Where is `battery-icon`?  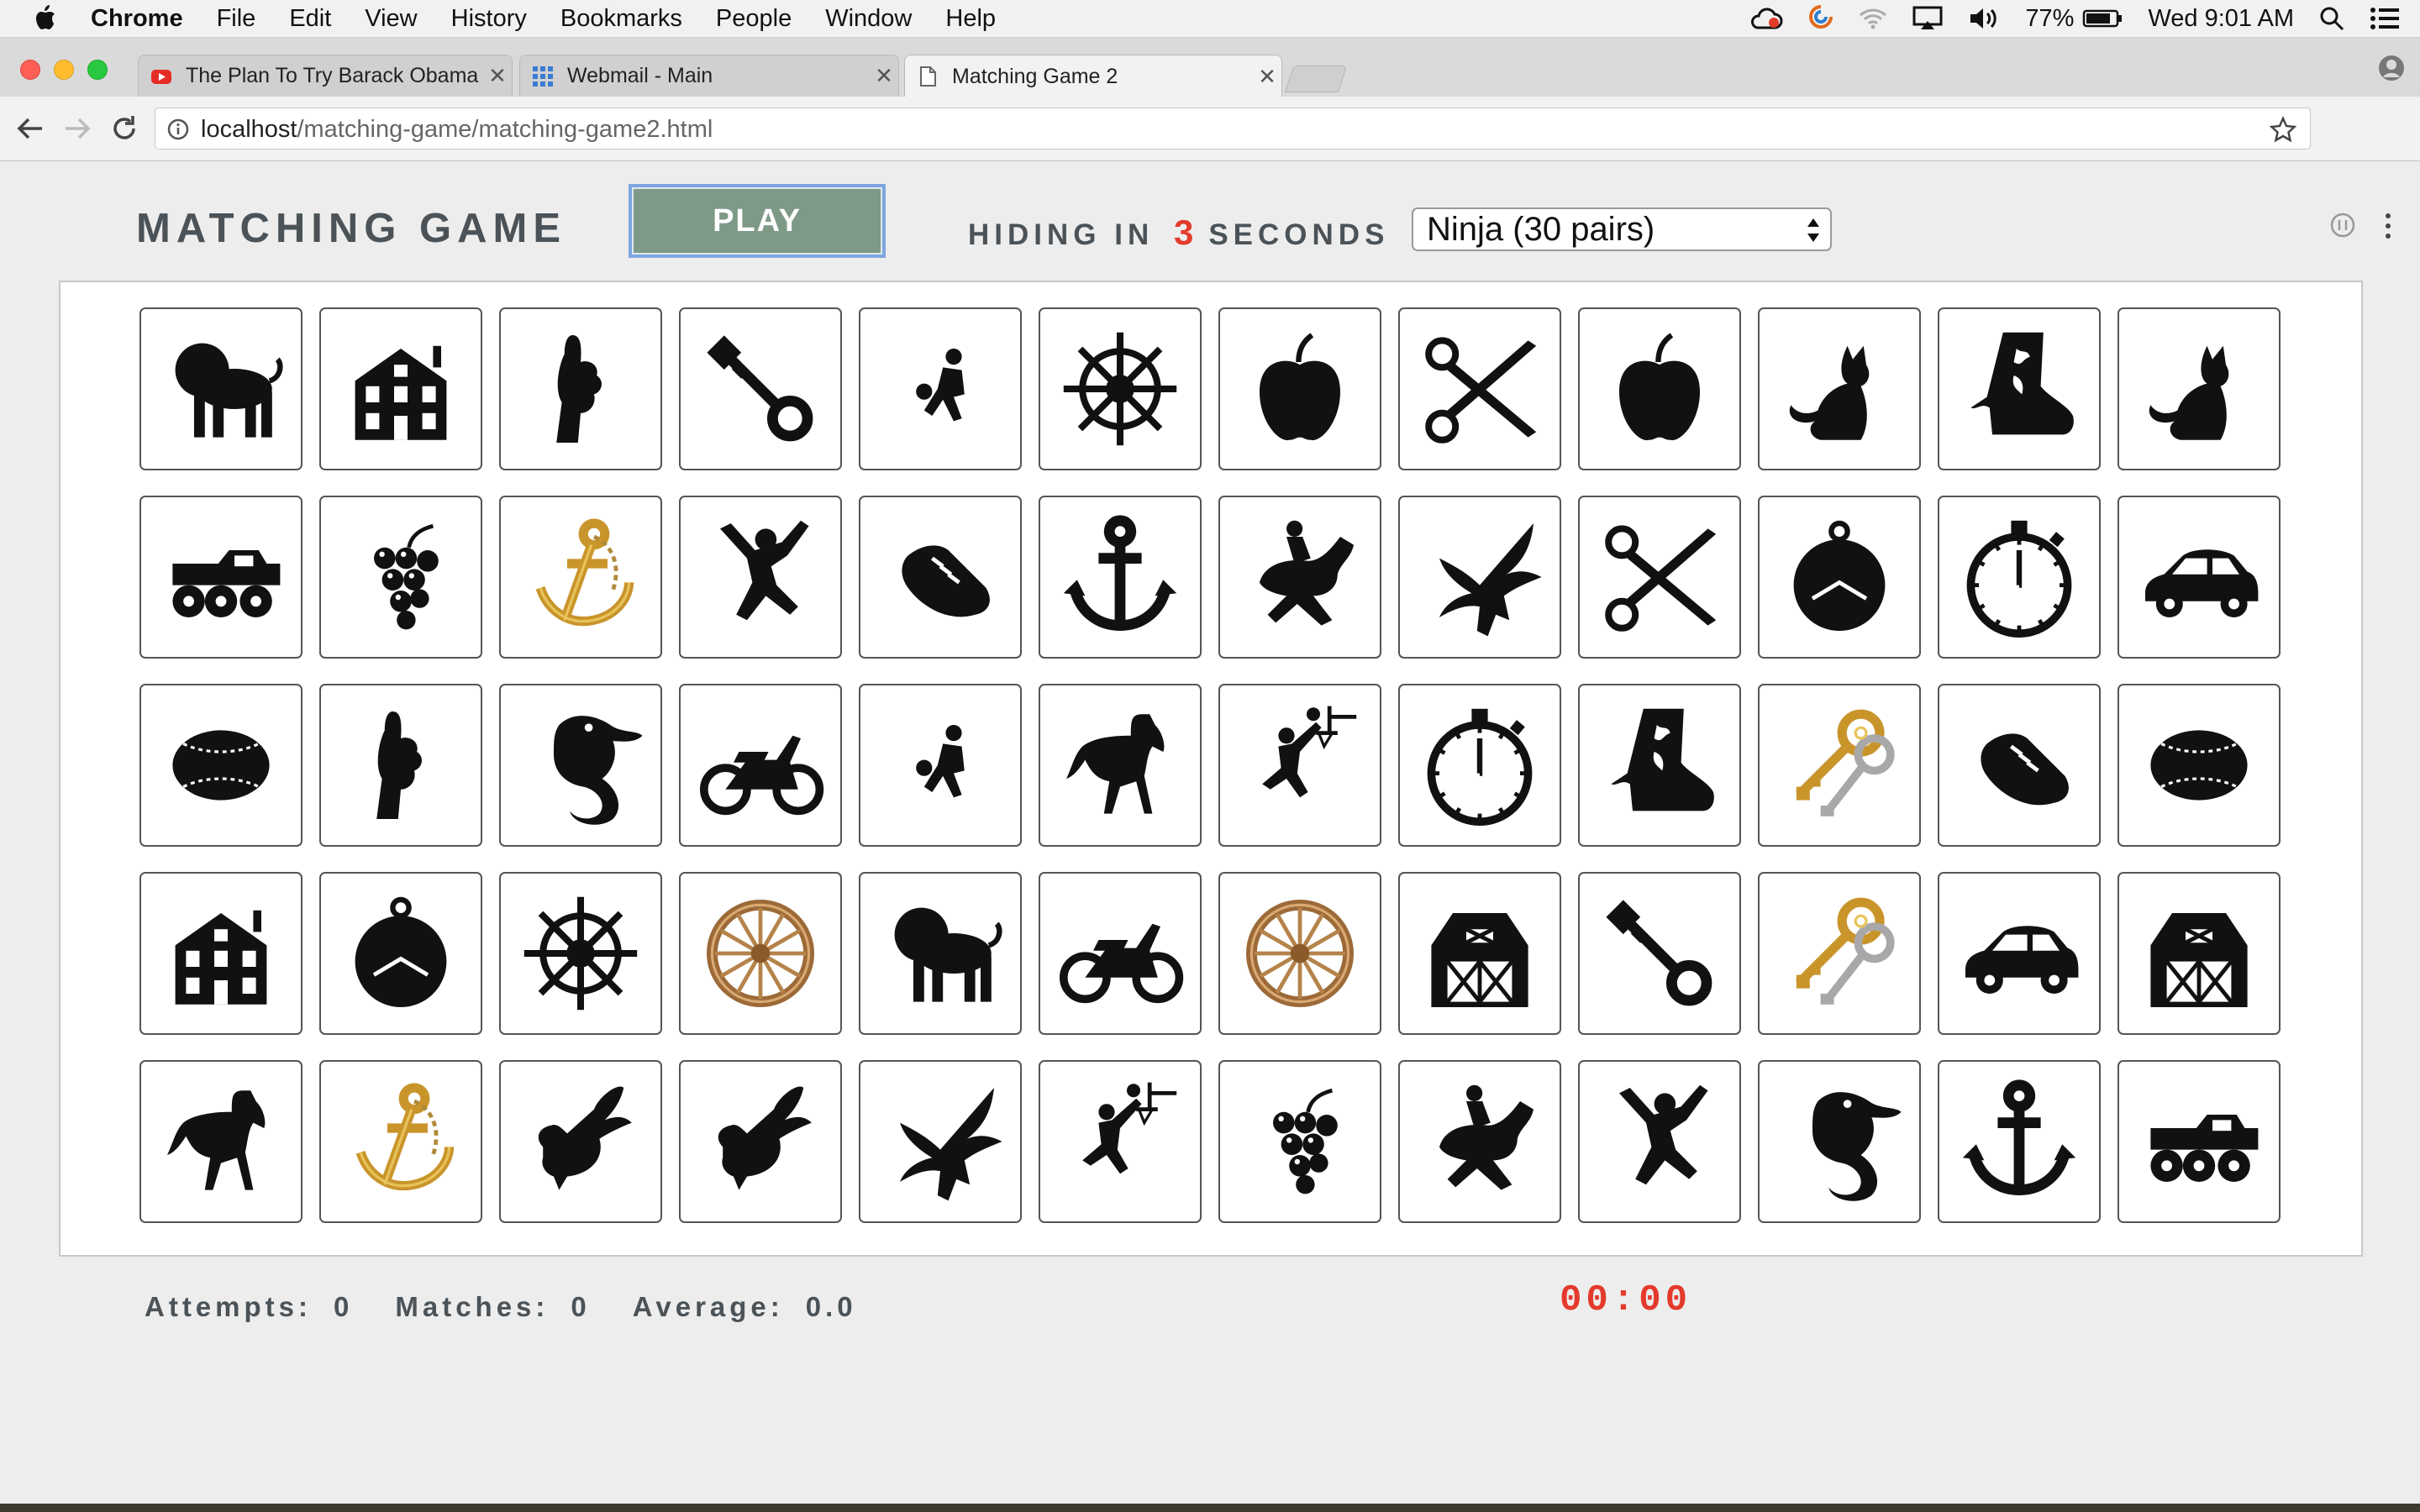 battery-icon is located at coordinates (2102, 18).